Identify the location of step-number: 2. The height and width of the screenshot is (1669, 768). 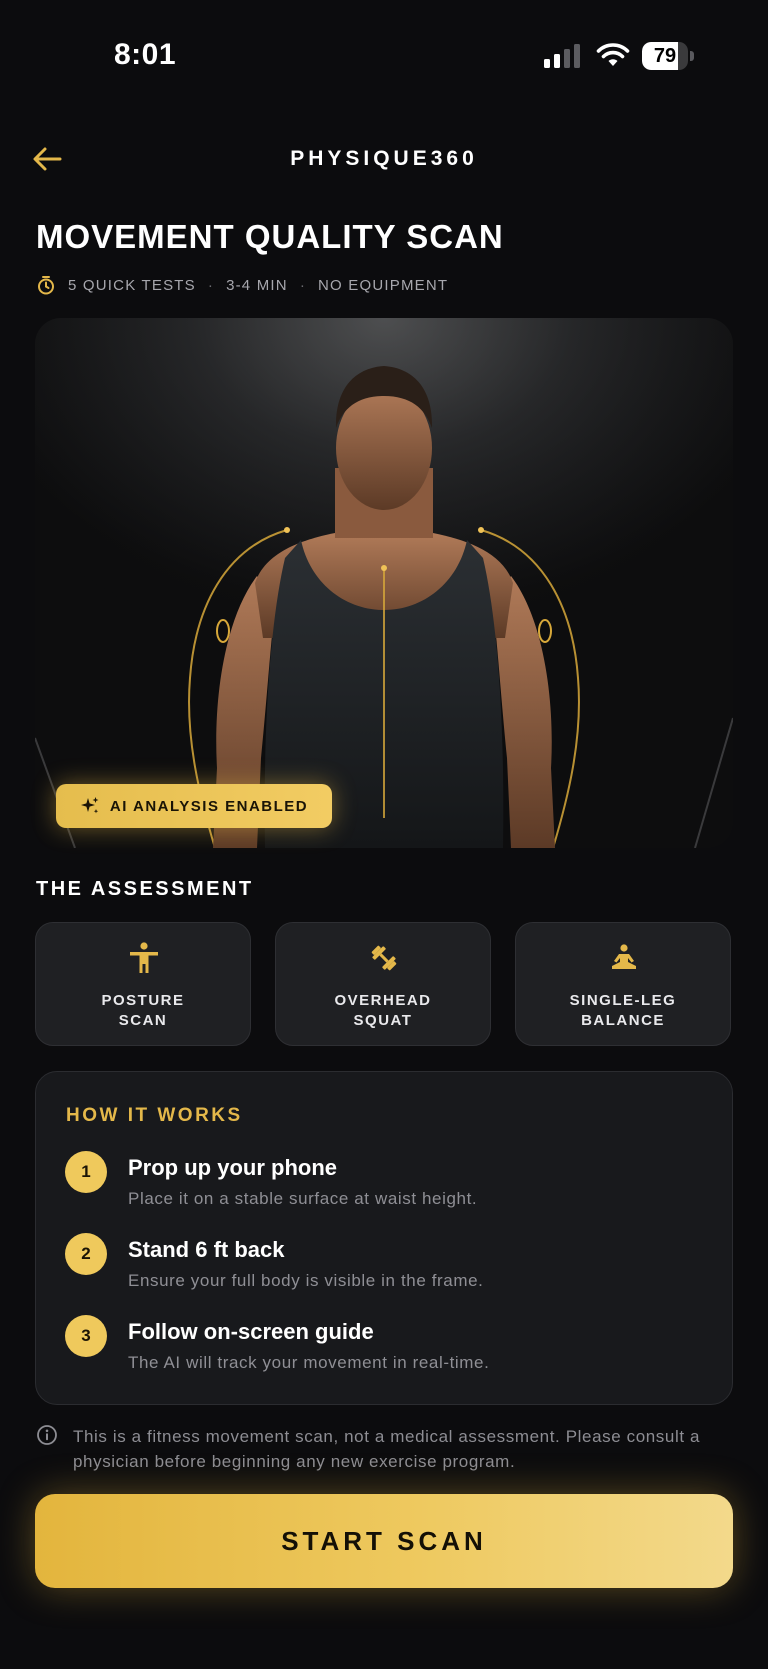
(86, 1254).